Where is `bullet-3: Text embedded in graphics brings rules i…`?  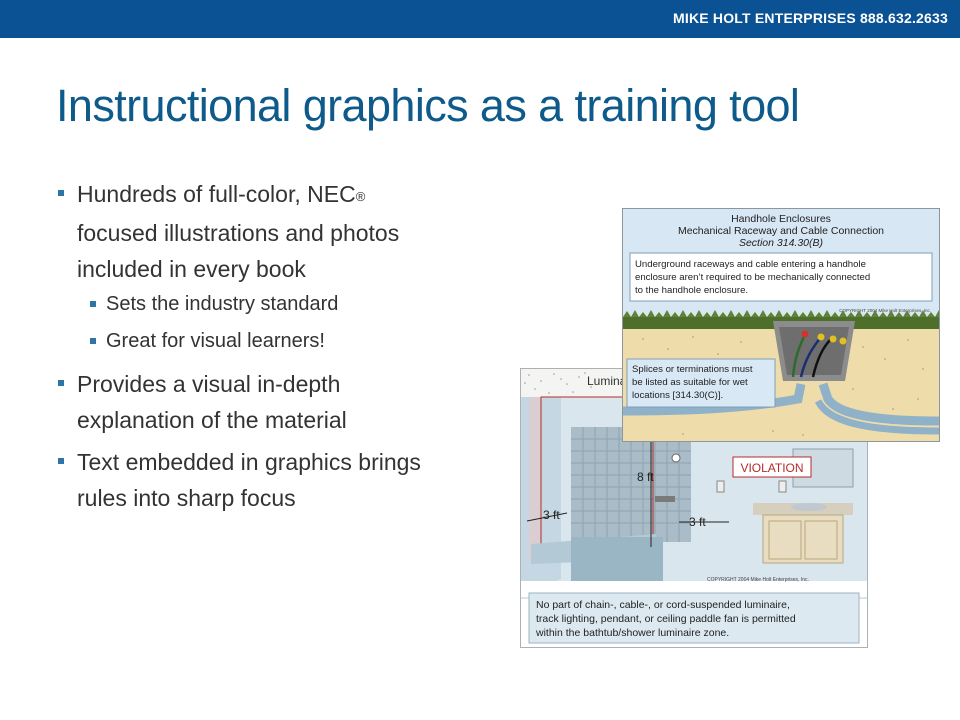
bullet-3: Text embedded in graphics brings rules i… is located at coordinates (239, 480).